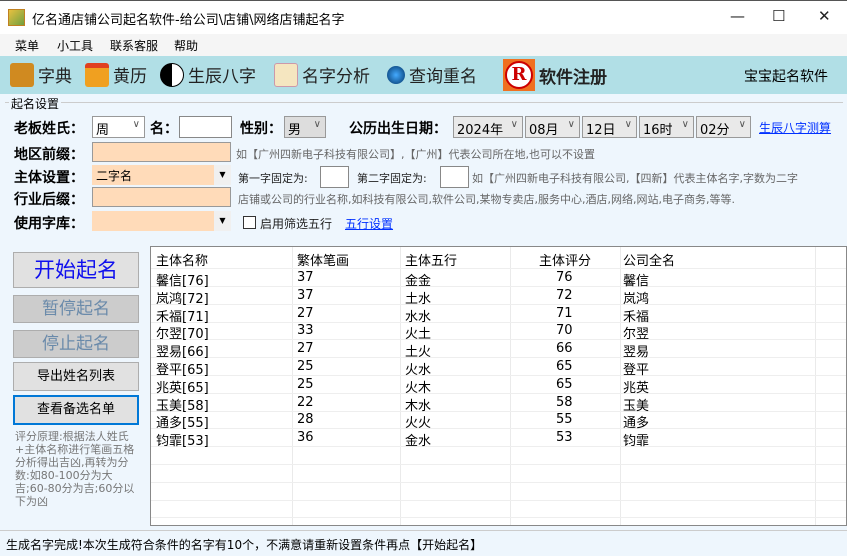  What do you see at coordinates (824, 16) in the screenshot?
I see `close-button: ✕` at bounding box center [824, 16].